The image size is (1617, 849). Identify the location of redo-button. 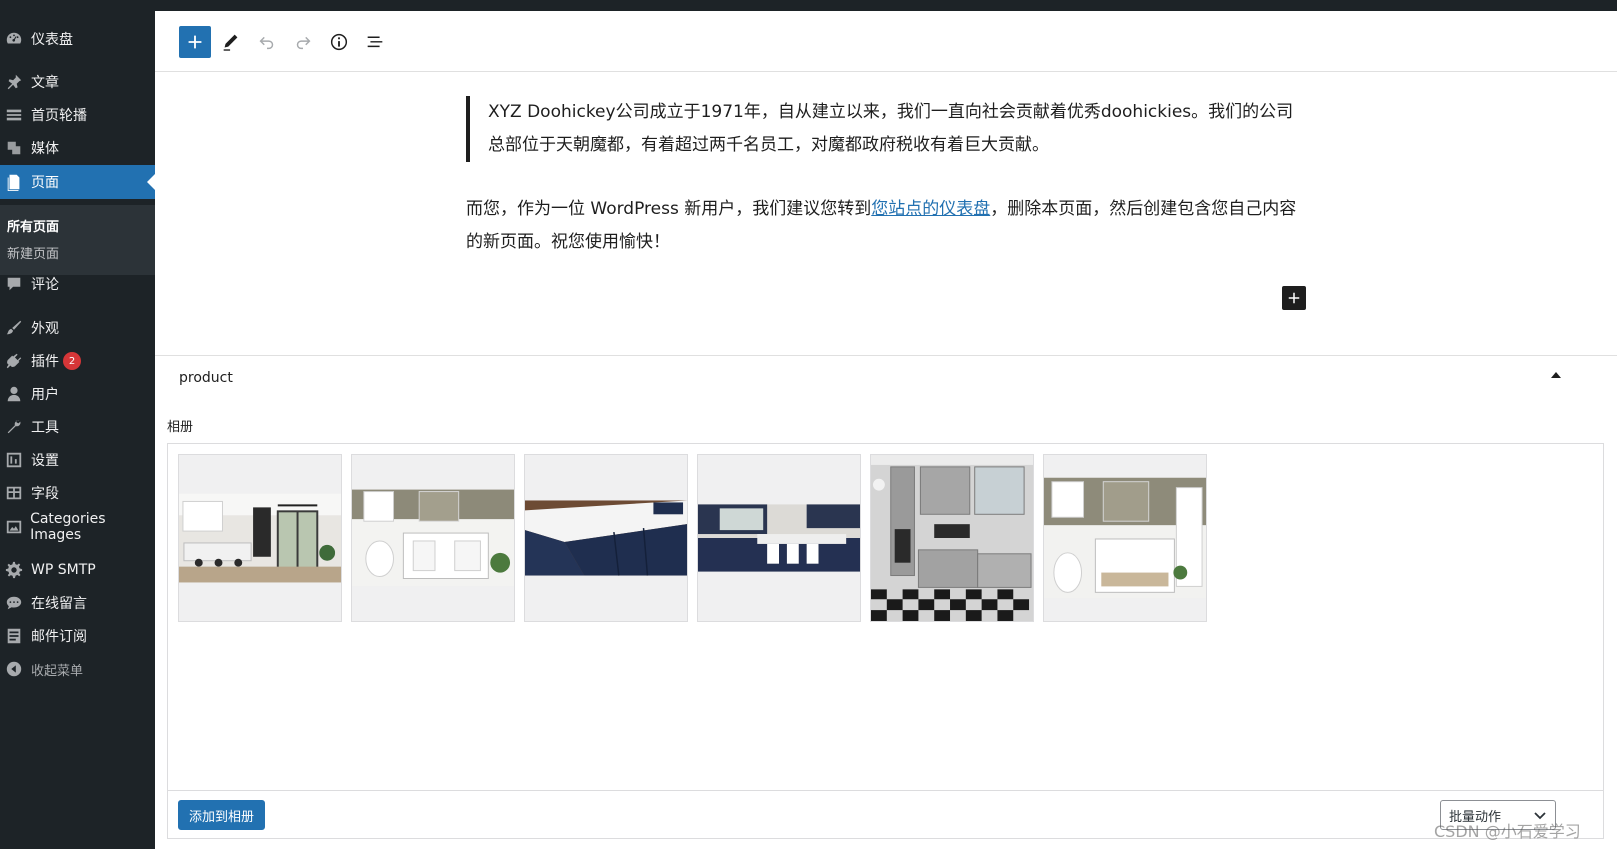
(303, 42).